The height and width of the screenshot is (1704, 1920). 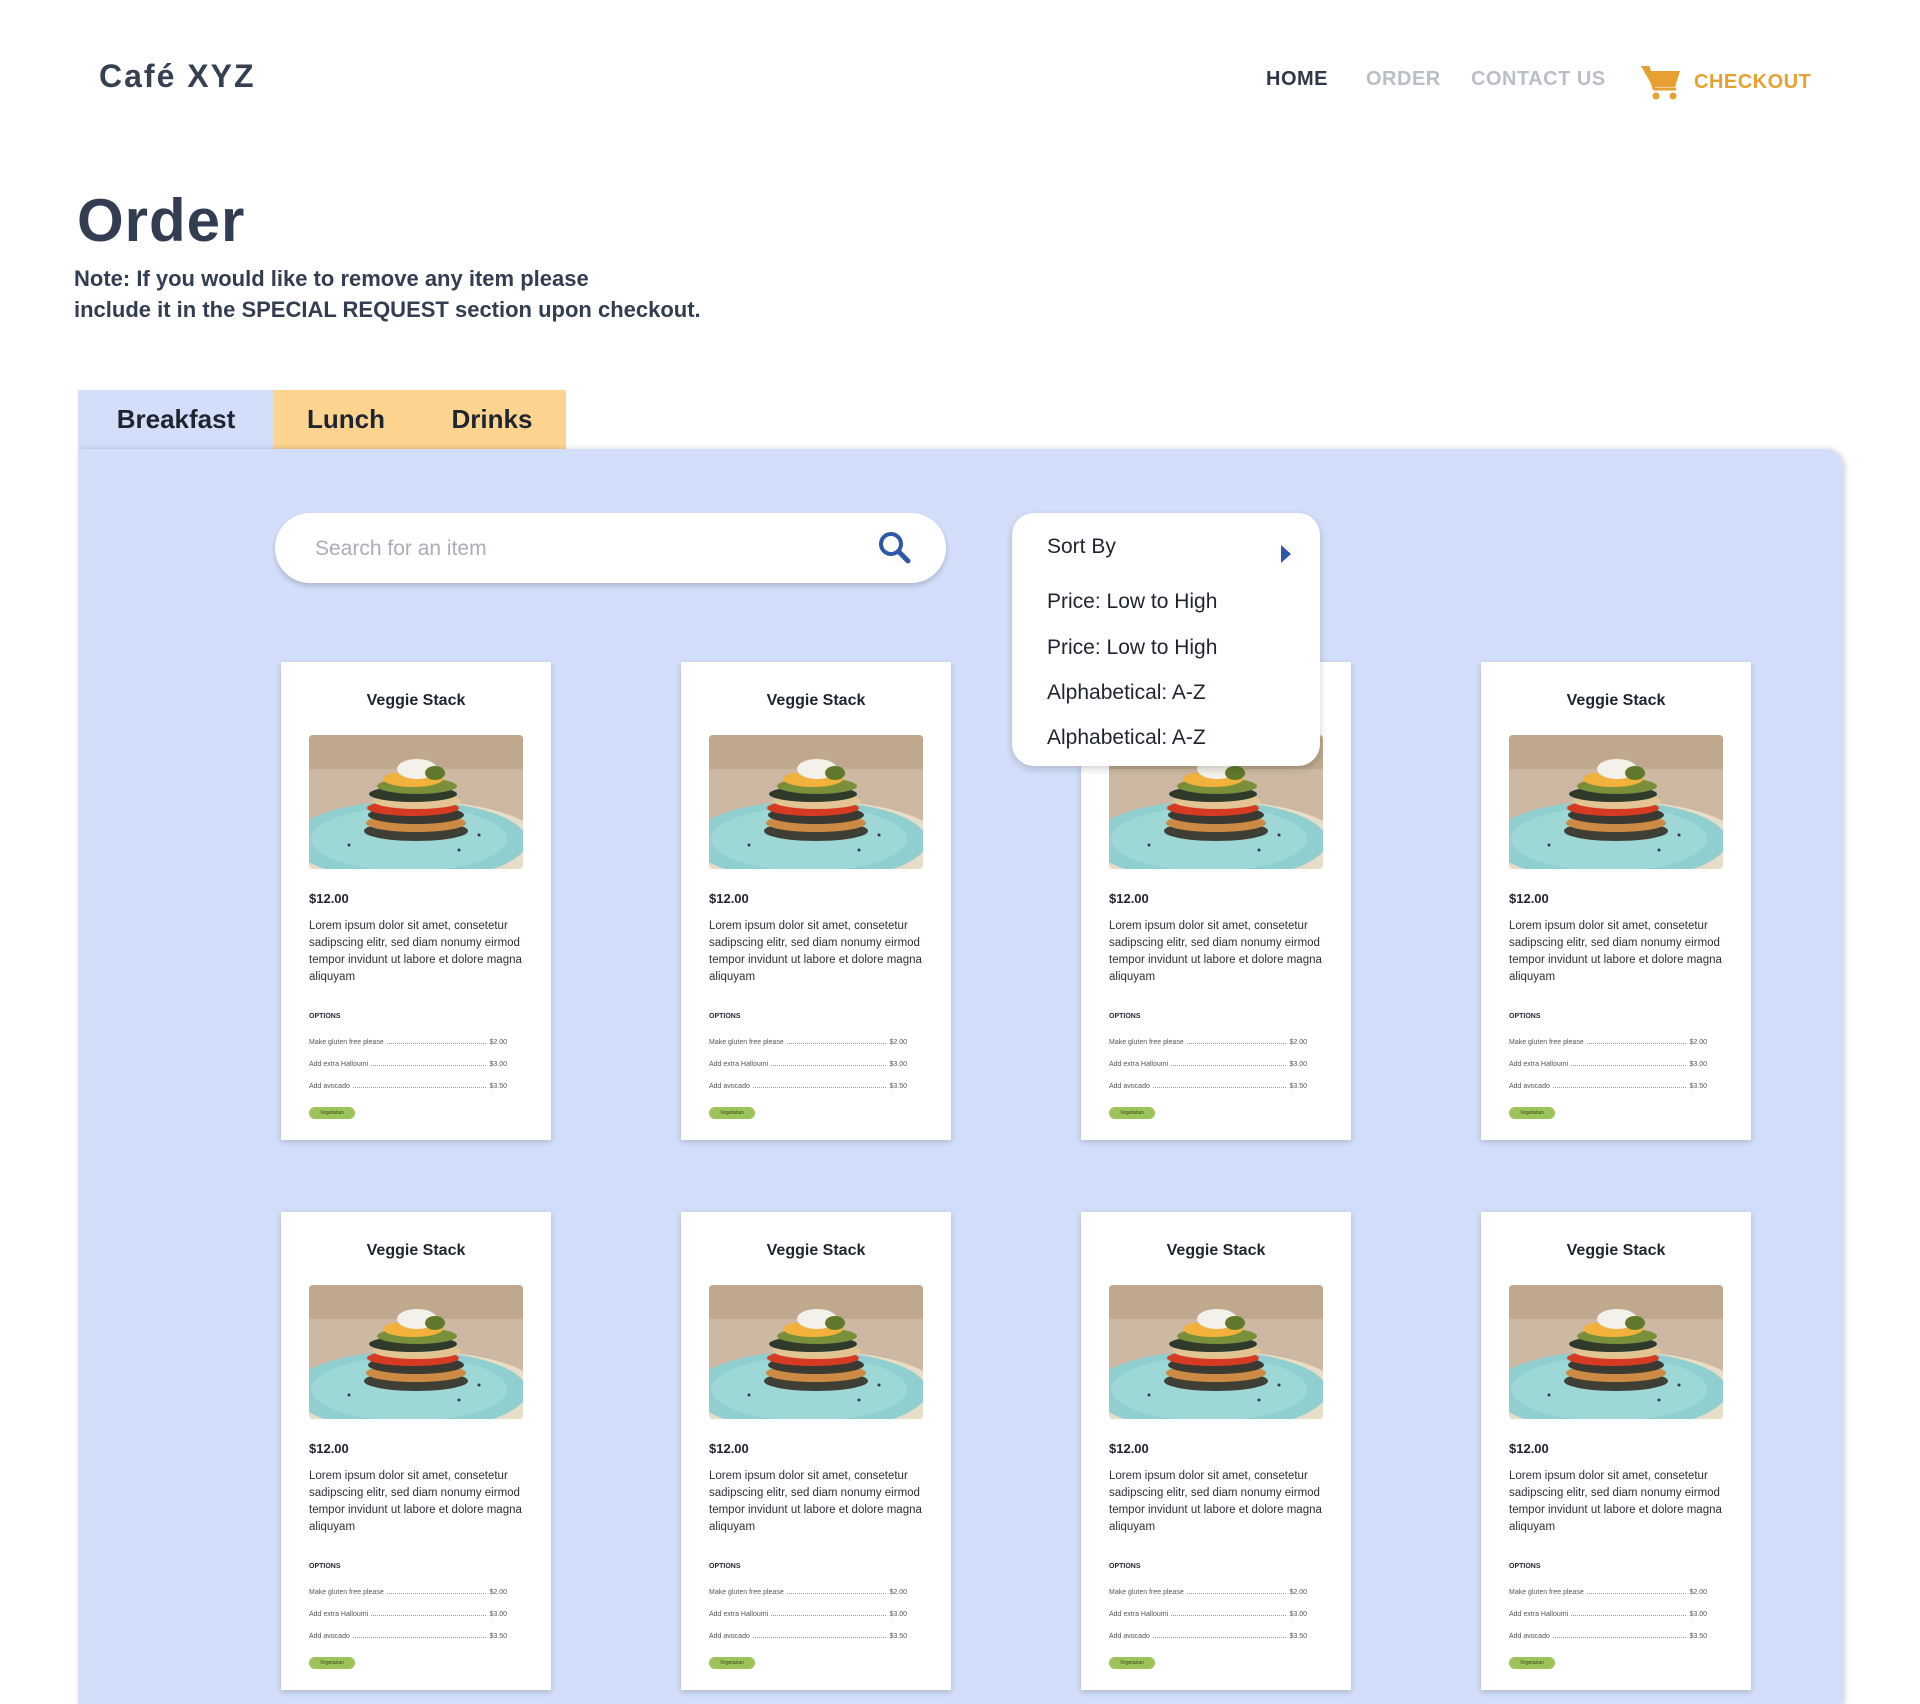 I want to click on tab-lunch: Lunch, so click(x=346, y=419).